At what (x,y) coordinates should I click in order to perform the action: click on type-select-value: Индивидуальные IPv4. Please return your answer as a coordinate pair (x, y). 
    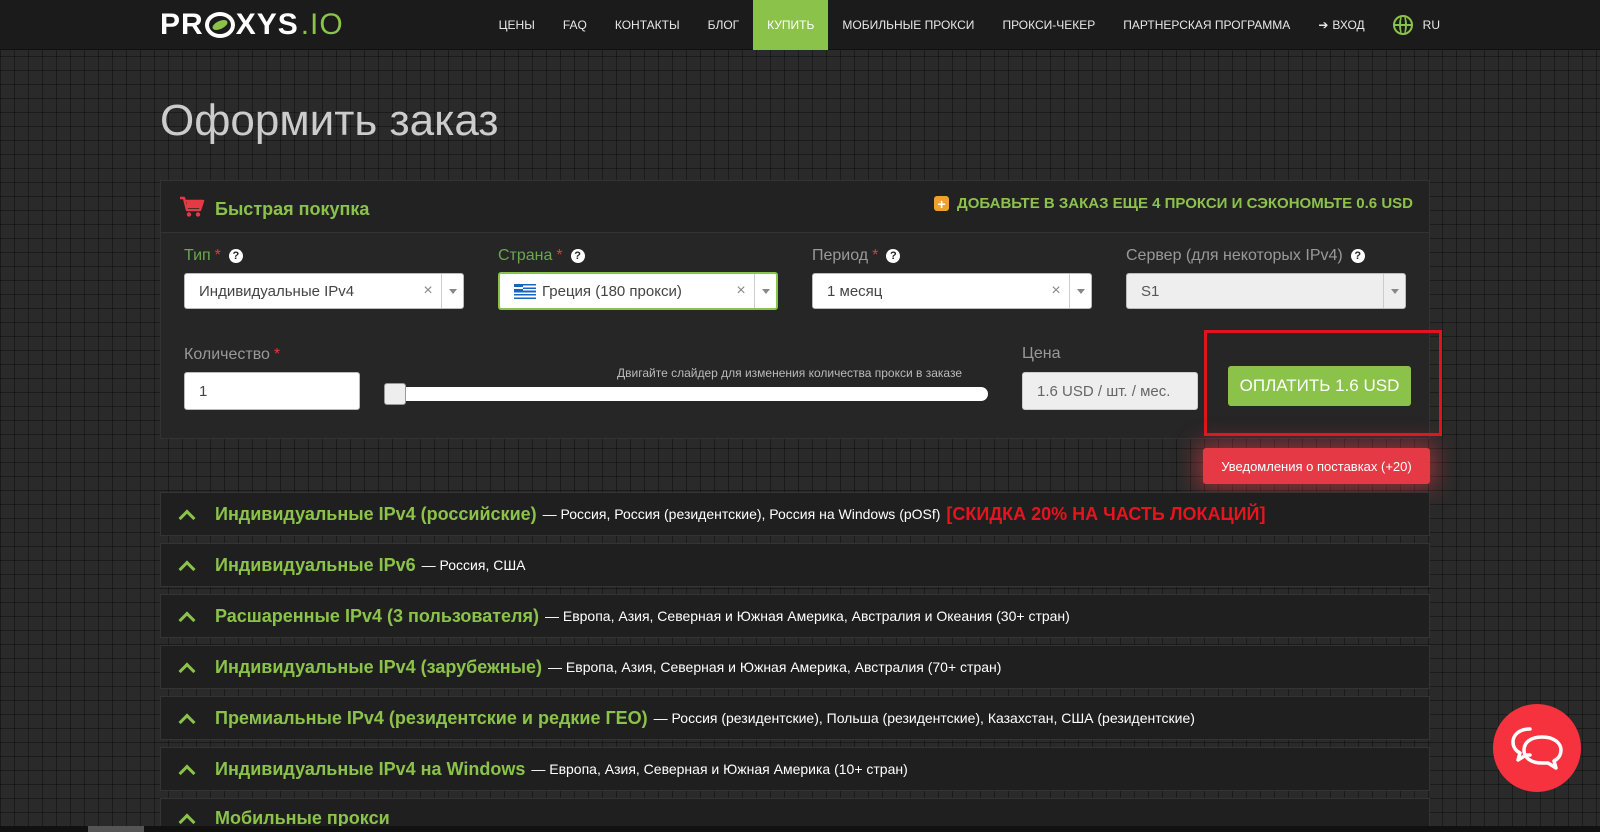
    Looking at the image, I should click on (277, 291).